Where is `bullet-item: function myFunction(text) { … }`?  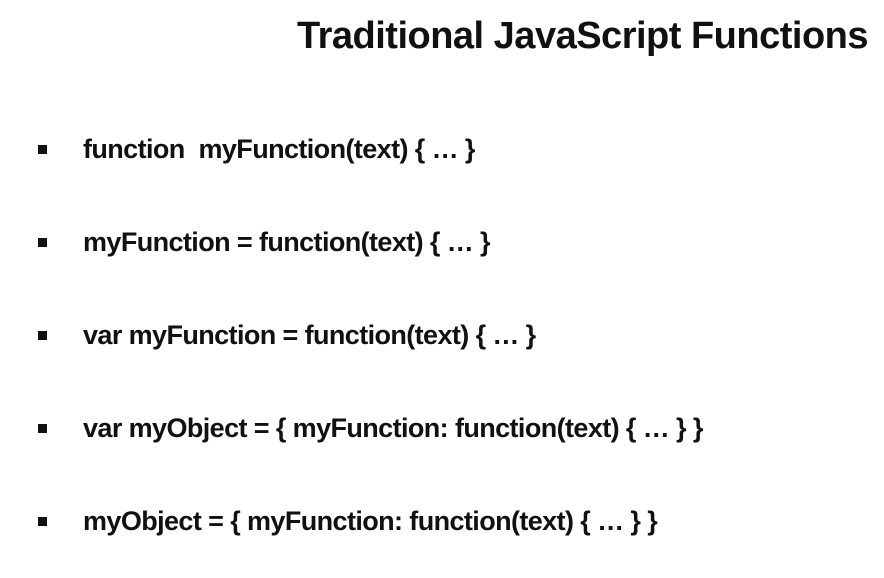
bullet-item: function myFunction(text) { … } is located at coordinates (370, 149).